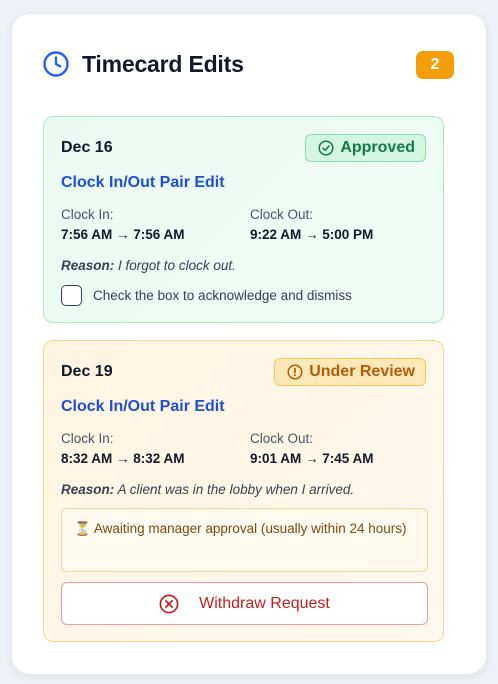 The width and height of the screenshot is (498, 684). I want to click on reason-value: I forgot to clock out., so click(177, 265).